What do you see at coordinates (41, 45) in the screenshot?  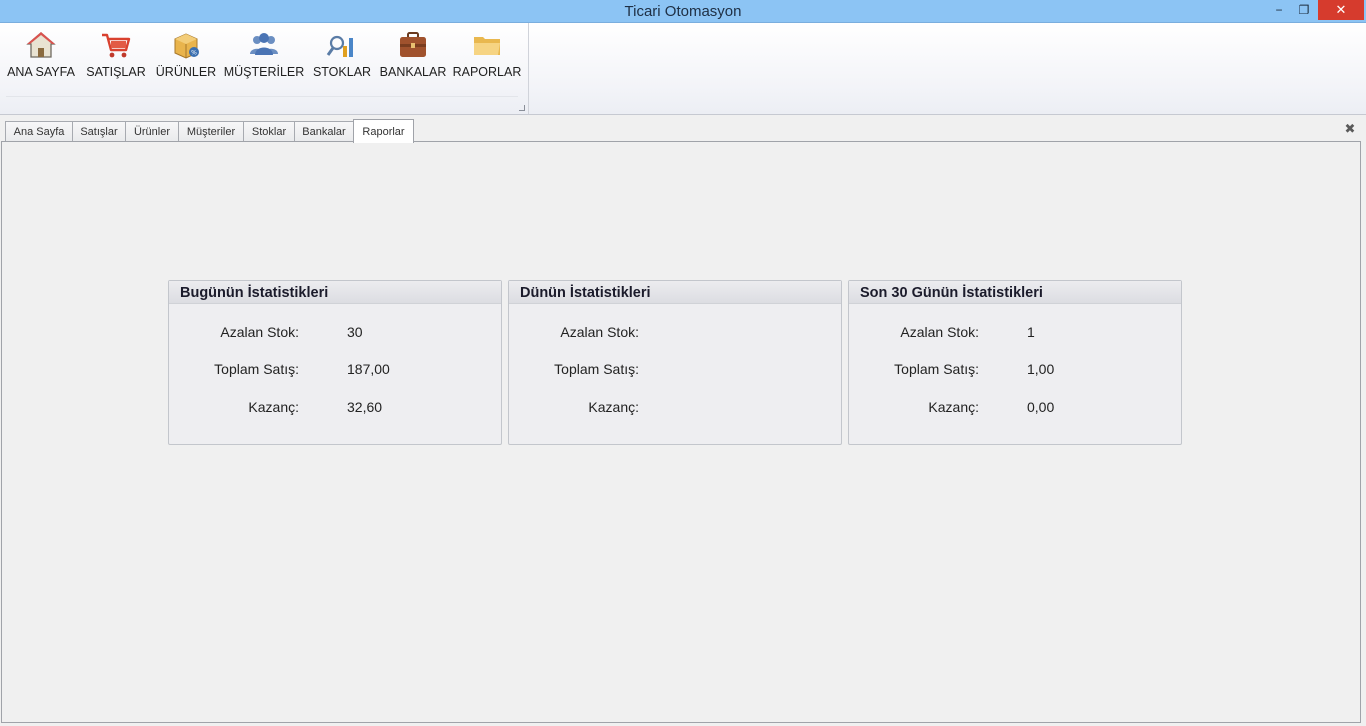 I see `home-icon` at bounding box center [41, 45].